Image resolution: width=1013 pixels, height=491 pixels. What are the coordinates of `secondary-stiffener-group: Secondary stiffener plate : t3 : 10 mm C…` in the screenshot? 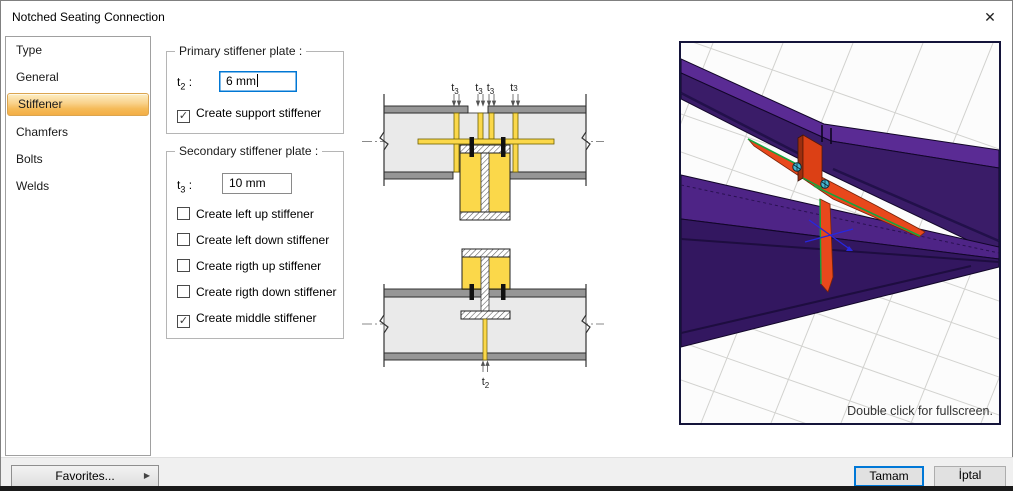 It's located at (255, 241).